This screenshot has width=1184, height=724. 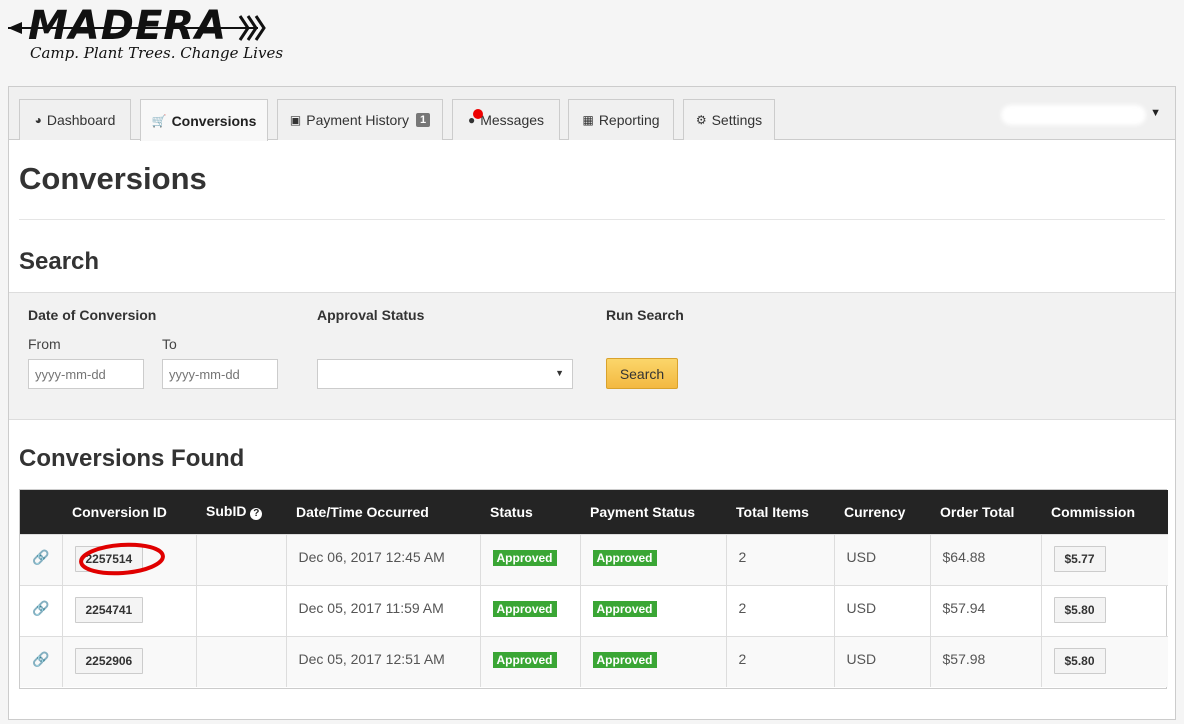 I want to click on tab-payment-history: ▣ Payment History 1, so click(x=360, y=119).